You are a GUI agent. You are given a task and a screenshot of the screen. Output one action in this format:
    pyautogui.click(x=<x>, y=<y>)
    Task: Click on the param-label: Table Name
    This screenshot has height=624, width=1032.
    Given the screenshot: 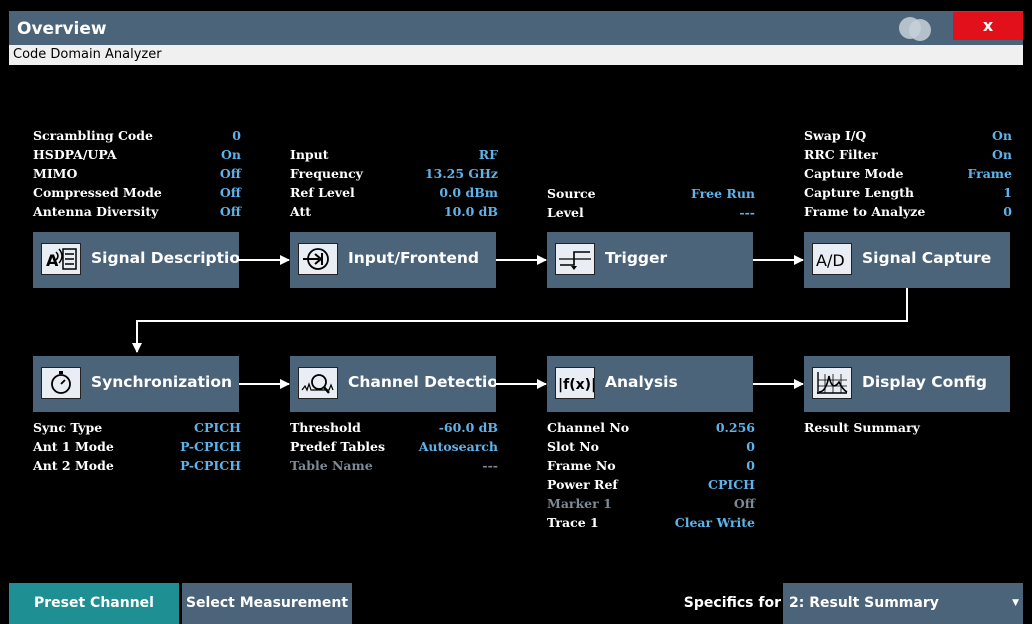 What is the action you would take?
    pyautogui.click(x=331, y=465)
    